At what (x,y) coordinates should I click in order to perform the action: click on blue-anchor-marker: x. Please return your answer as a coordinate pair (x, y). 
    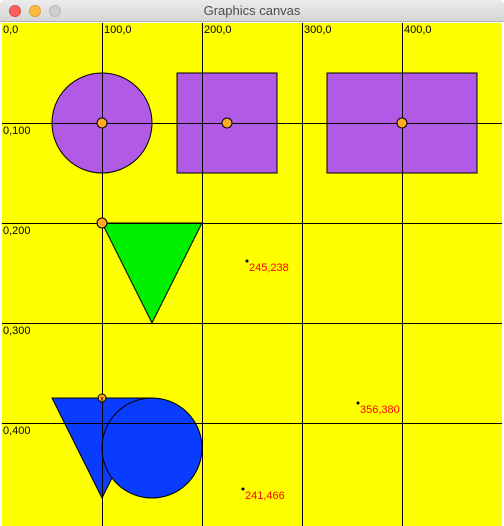
    Looking at the image, I should click on (102, 399).